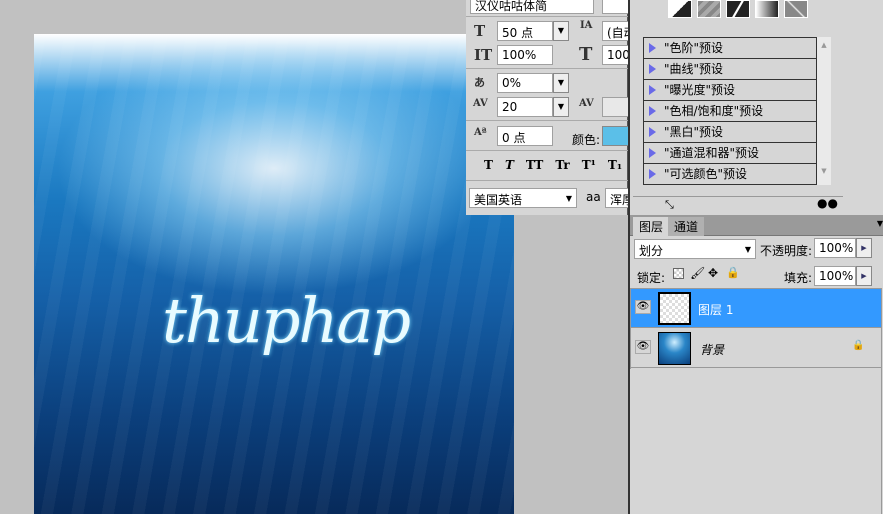 This screenshot has width=883, height=514. Describe the element at coordinates (586, 25) in the screenshot. I see `leading-icon: IA` at that location.